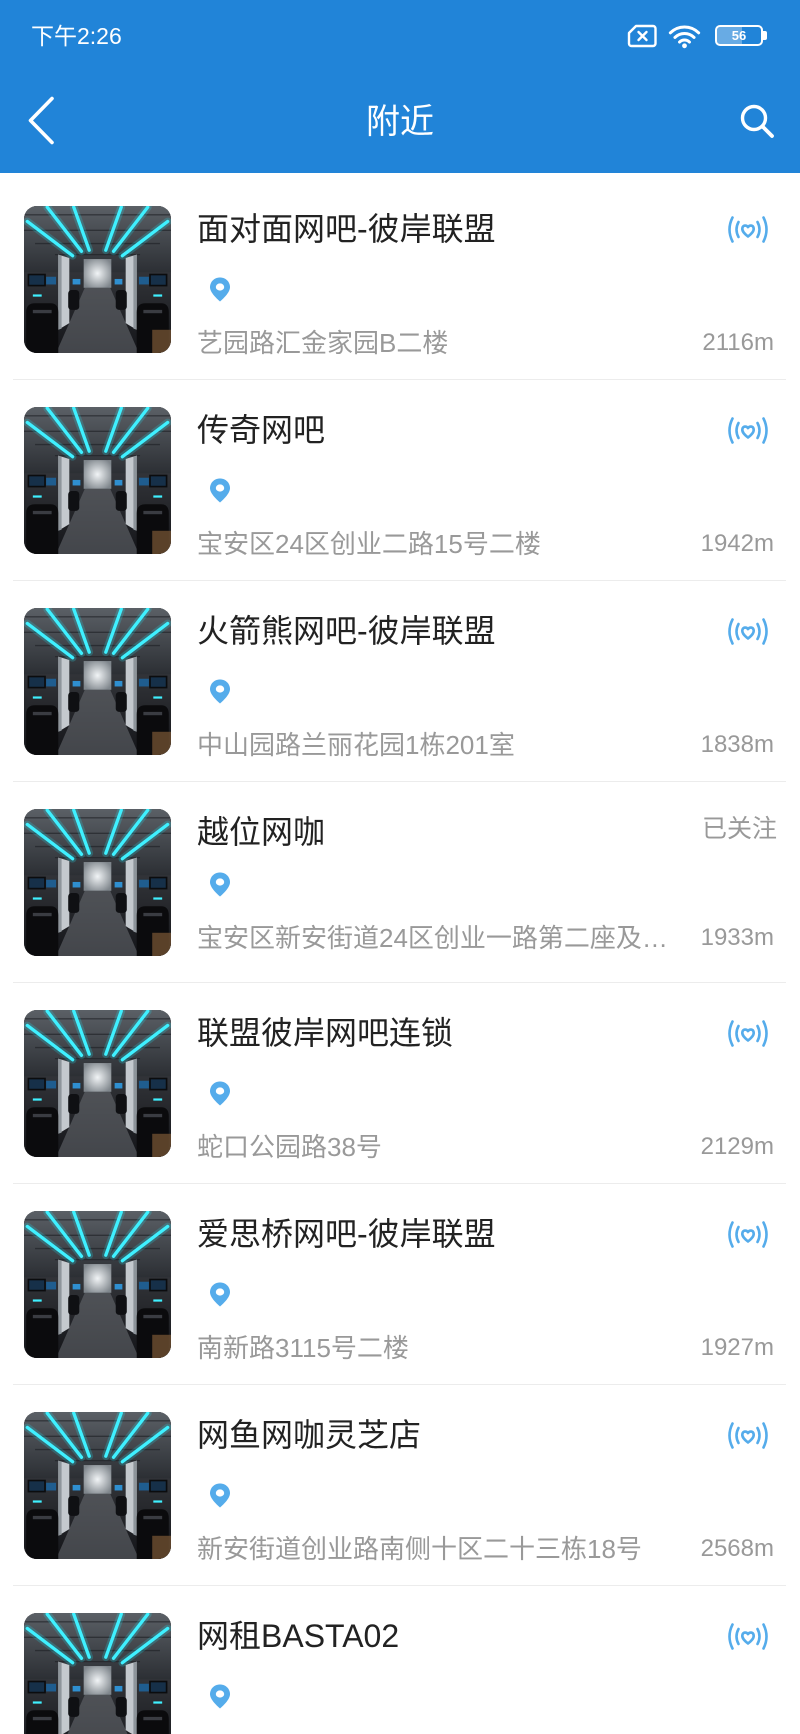  What do you see at coordinates (400, 279) in the screenshot?
I see `list-item: 面对面网吧-彼岸联盟 艺园路汇金家园B二楼 2116m` at bounding box center [400, 279].